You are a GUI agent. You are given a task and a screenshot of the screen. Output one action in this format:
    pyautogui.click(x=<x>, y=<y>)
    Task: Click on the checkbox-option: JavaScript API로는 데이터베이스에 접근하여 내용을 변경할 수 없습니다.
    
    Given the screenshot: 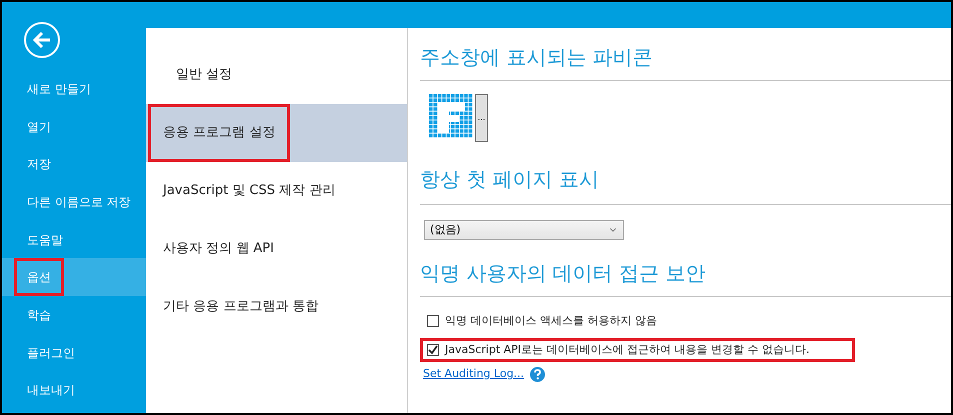 What is the action you would take?
    pyautogui.click(x=637, y=350)
    